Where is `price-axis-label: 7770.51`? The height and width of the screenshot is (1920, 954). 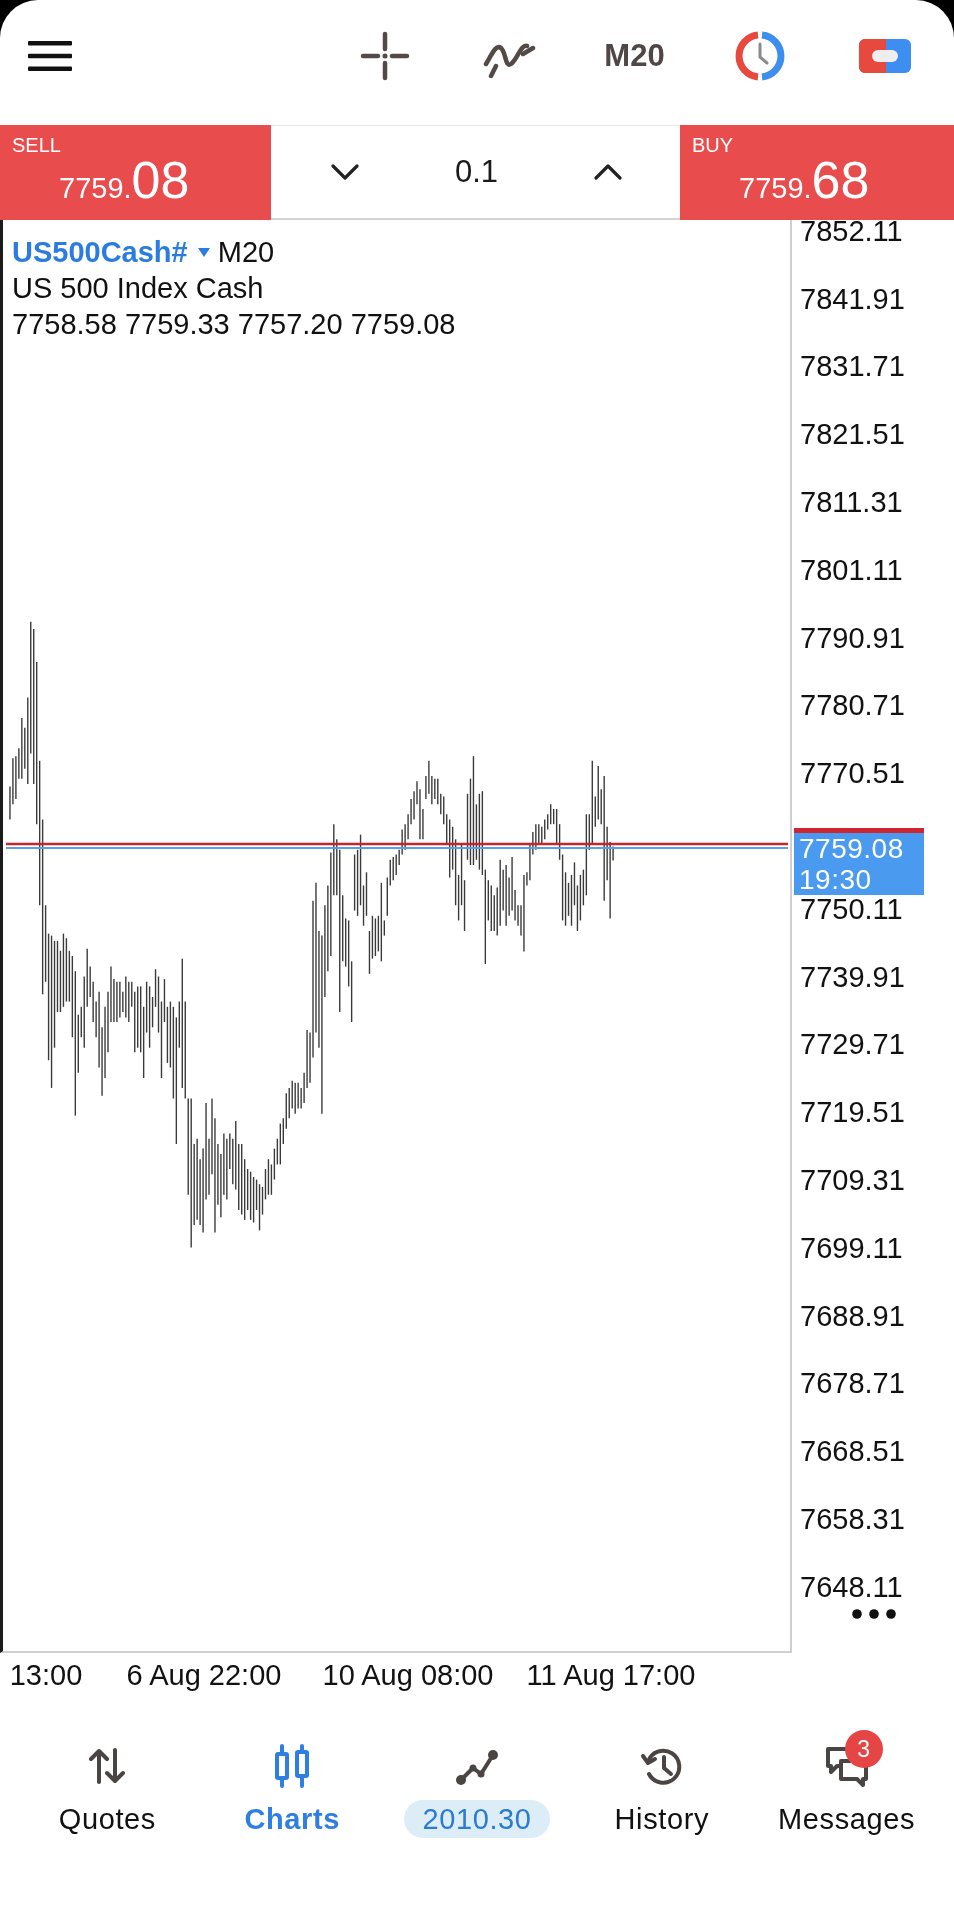 price-axis-label: 7770.51 is located at coordinates (852, 773).